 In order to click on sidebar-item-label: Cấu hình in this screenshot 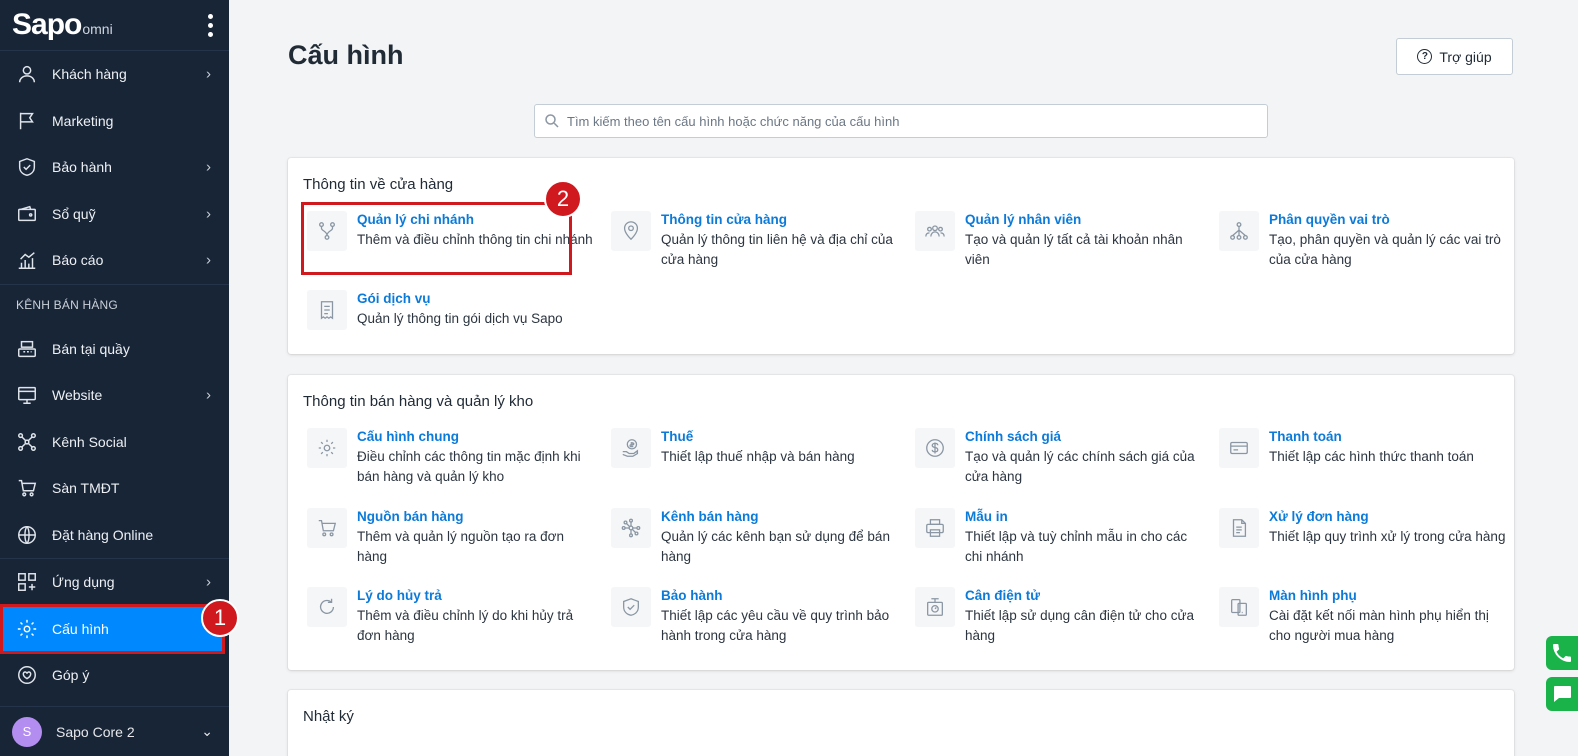, I will do `click(80, 628)`.